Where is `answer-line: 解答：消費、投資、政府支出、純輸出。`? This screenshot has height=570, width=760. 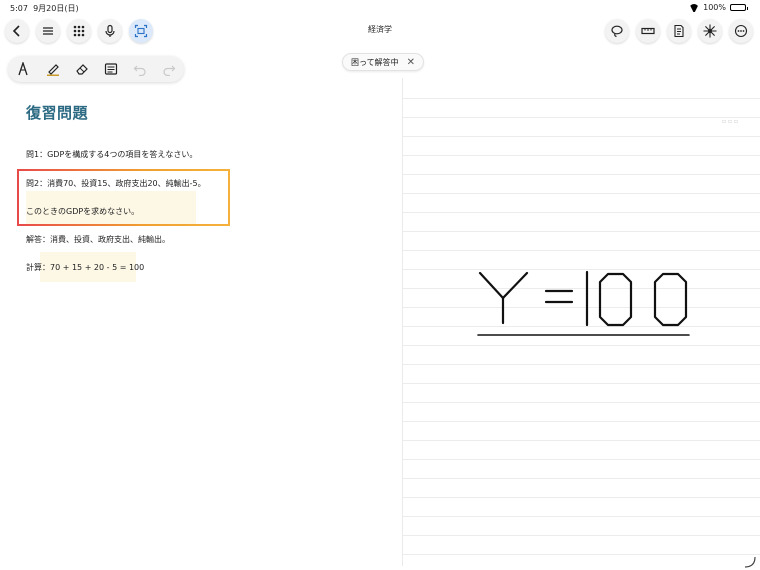 answer-line: 解答：消費、投資、政府支出、純輸出。 is located at coordinates (98, 239).